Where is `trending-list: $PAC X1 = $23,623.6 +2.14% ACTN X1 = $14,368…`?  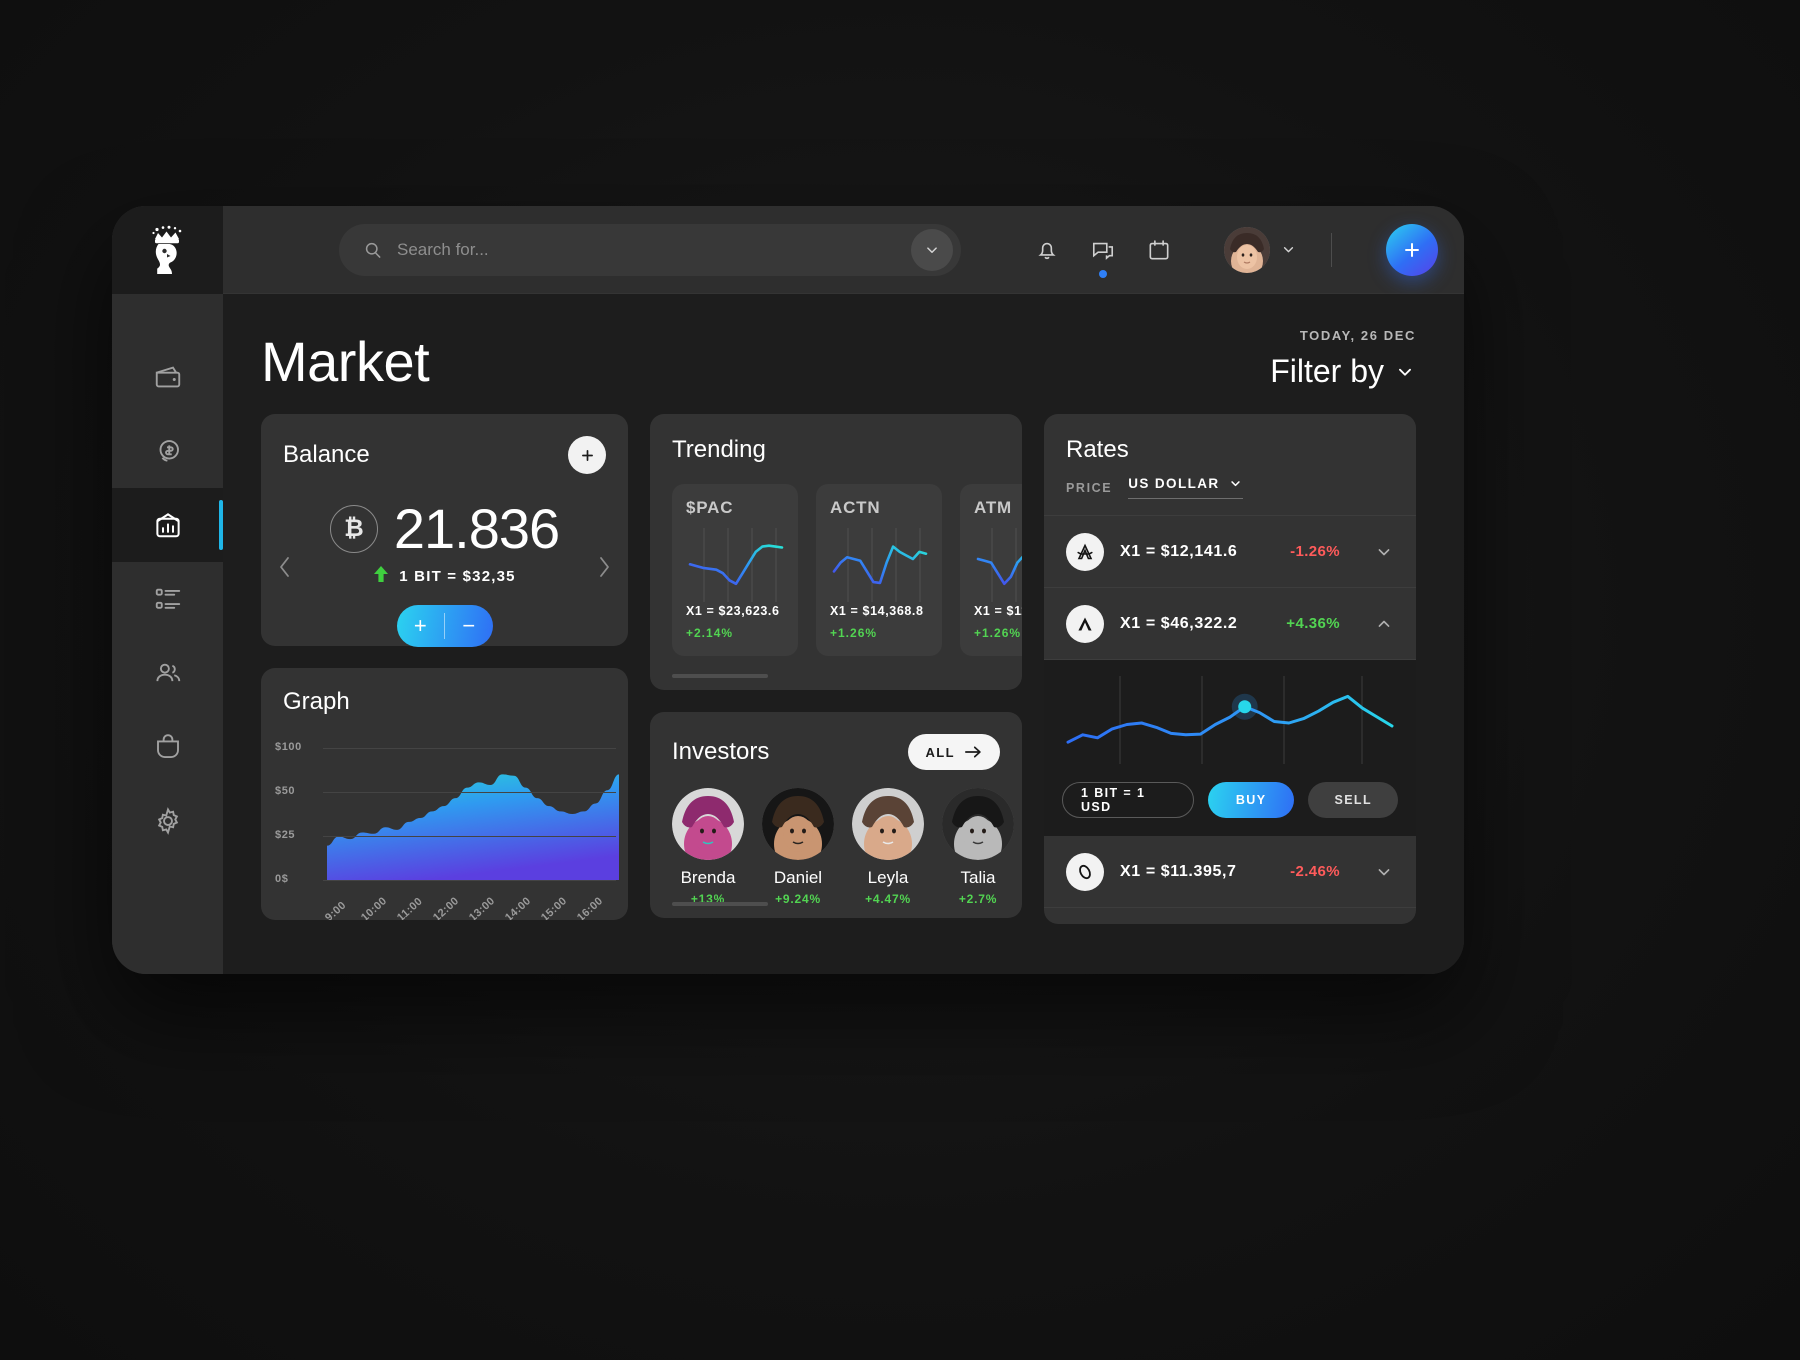 trending-list: $PAC X1 = $23,623.6 +2.14% ACTN X1 = $14,368… is located at coordinates (847, 570).